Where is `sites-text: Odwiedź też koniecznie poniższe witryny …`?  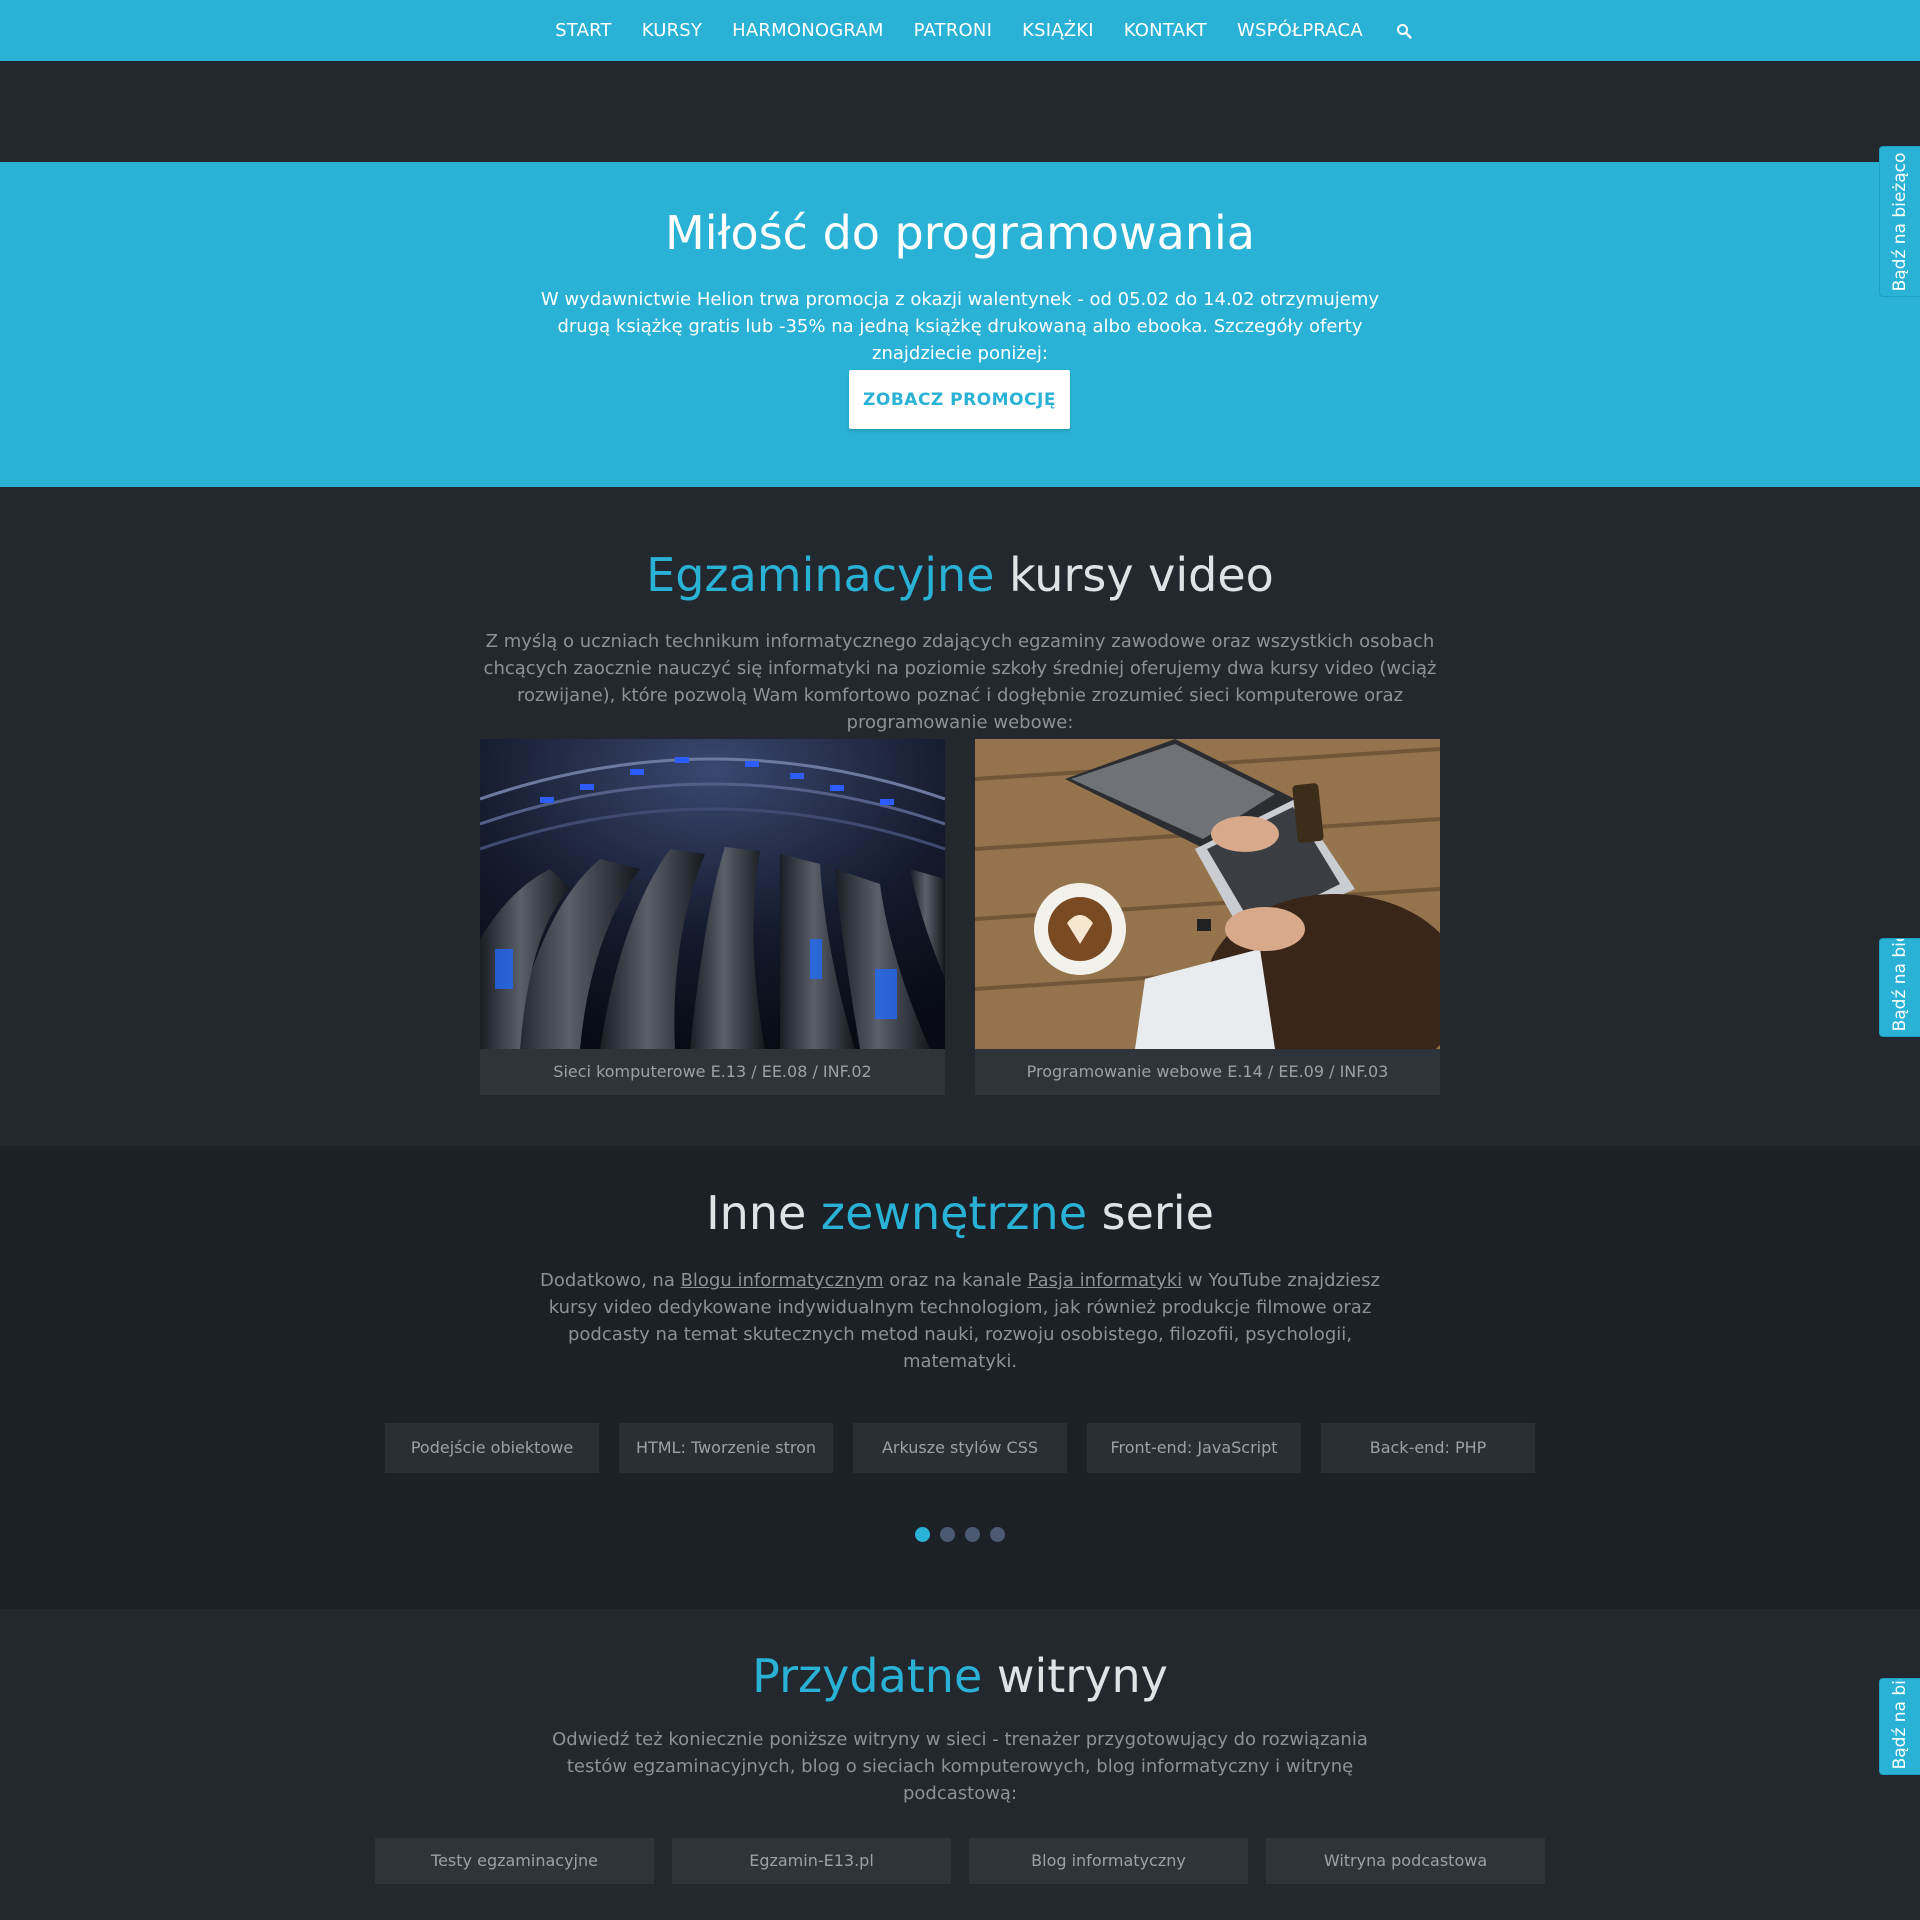 sites-text: Odwiedź też koniecznie poniższe witryny … is located at coordinates (960, 1766).